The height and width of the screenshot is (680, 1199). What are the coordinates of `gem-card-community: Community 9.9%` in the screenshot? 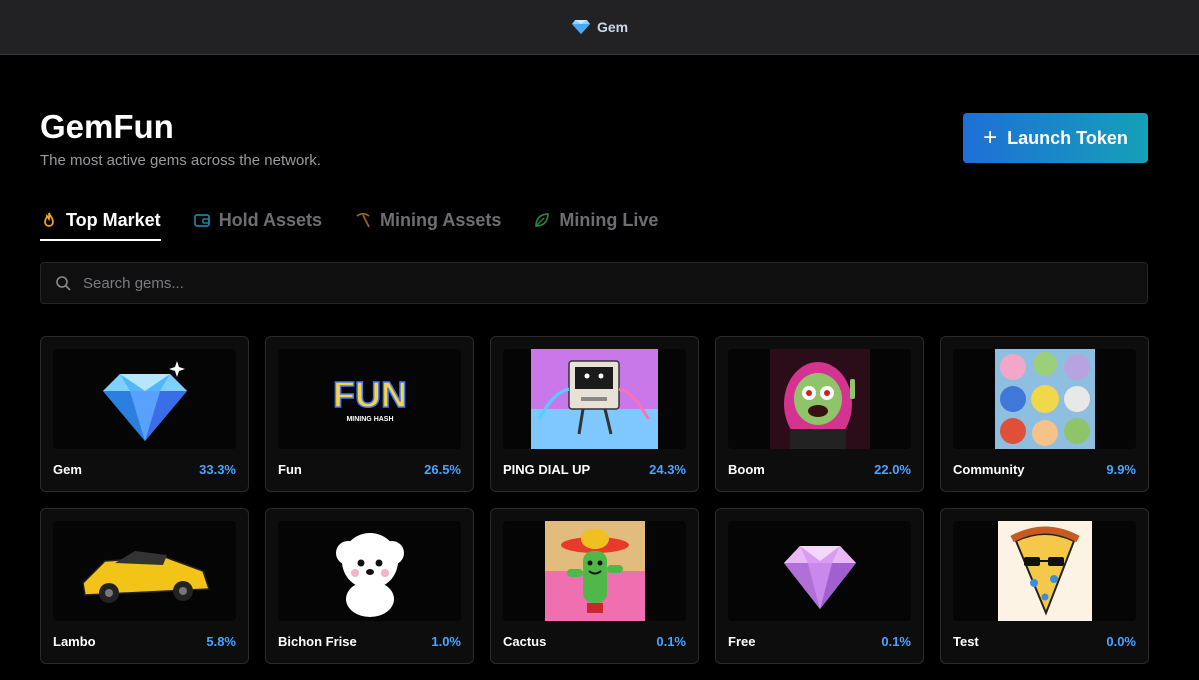 It's located at (1044, 414).